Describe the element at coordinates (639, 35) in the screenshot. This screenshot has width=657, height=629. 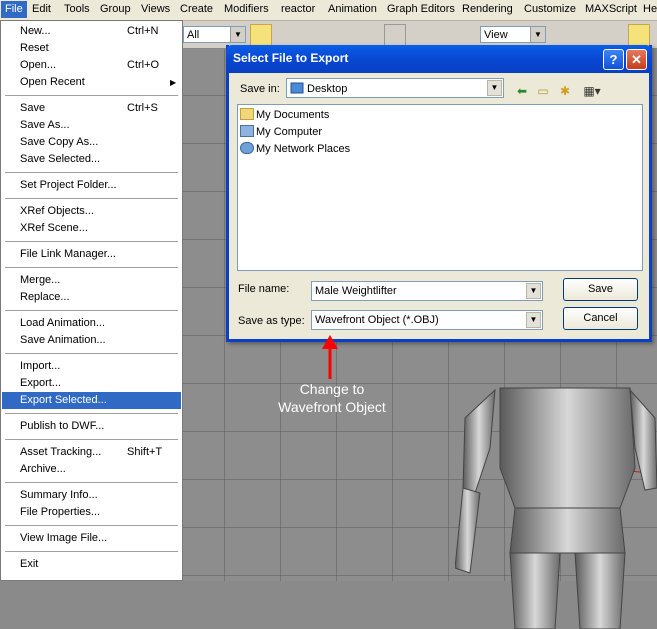
I see `render-setup-button` at that location.